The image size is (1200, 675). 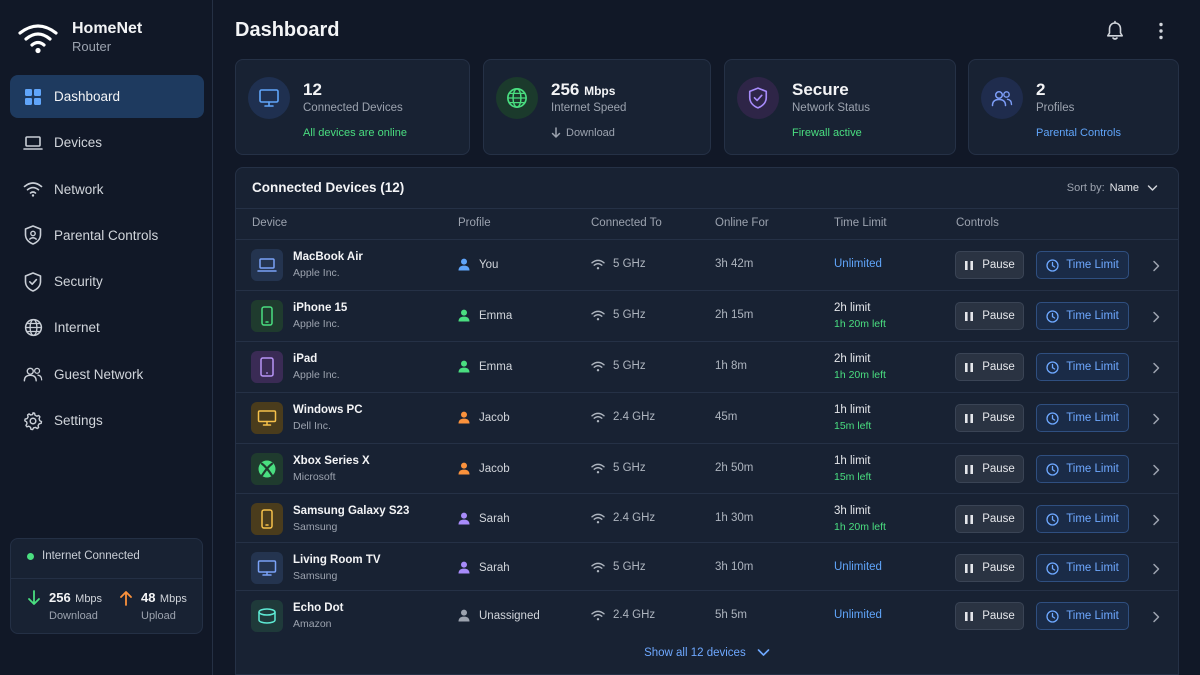 What do you see at coordinates (1161, 33) in the screenshot?
I see `more-options-button` at bounding box center [1161, 33].